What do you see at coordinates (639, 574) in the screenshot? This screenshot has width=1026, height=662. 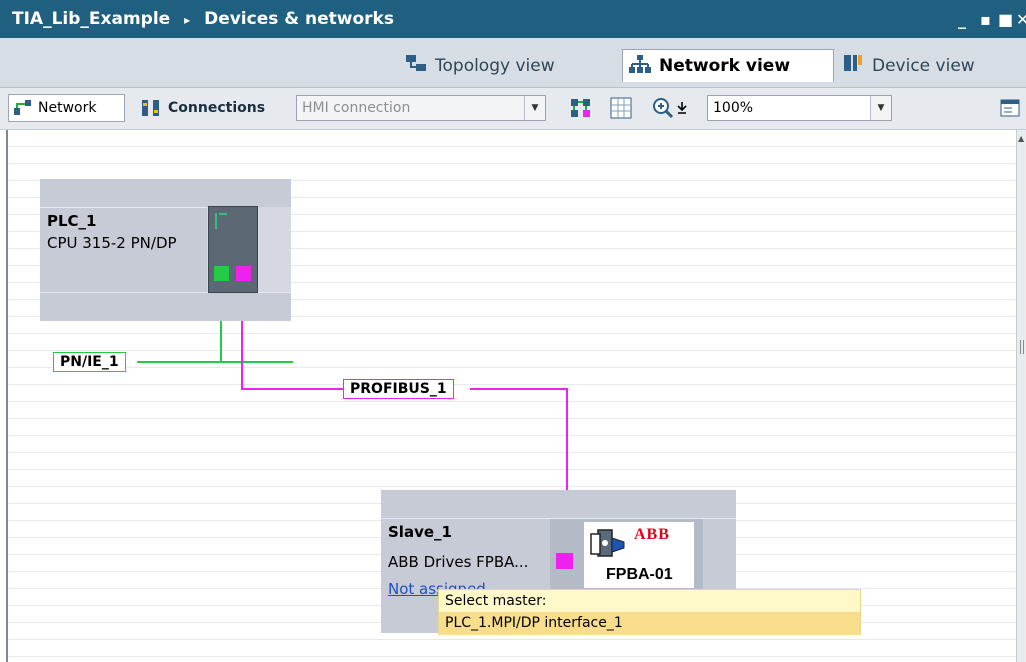 I see `module-label: FPBA-01` at bounding box center [639, 574].